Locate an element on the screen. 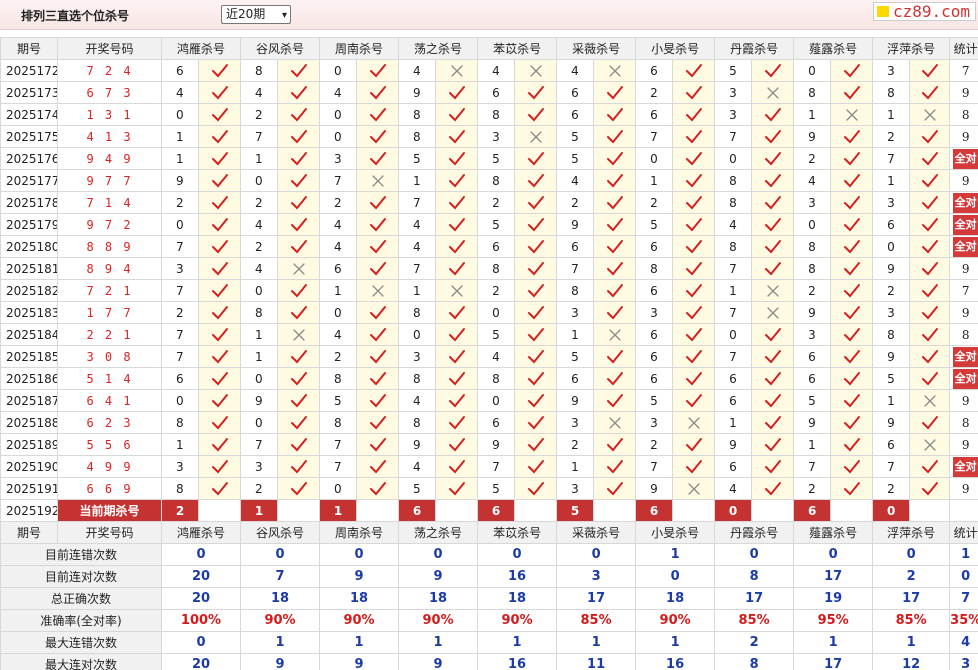  column-header: 鸿雁杀号 is located at coordinates (201, 532).